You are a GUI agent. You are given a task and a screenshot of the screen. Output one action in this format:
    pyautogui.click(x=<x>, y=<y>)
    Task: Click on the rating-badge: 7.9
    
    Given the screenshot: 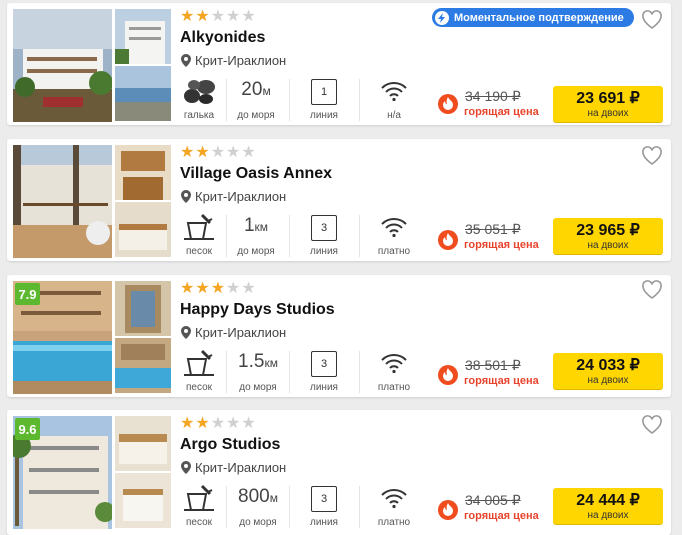 What is the action you would take?
    pyautogui.click(x=27, y=294)
    